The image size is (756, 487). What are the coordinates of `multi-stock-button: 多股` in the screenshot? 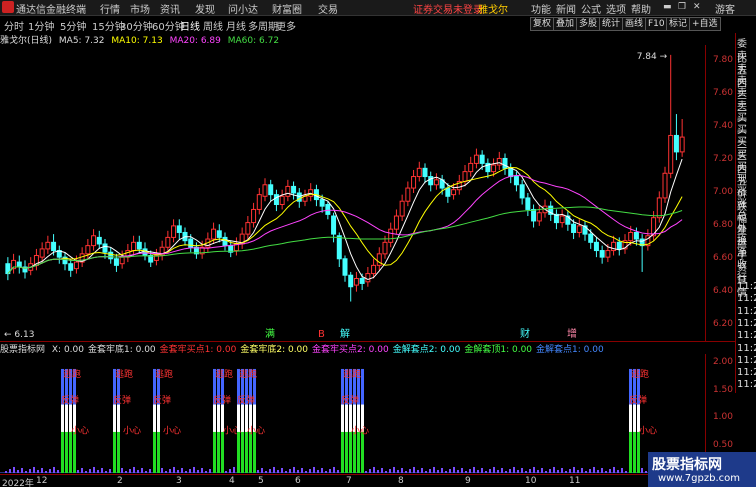 It's located at (588, 24).